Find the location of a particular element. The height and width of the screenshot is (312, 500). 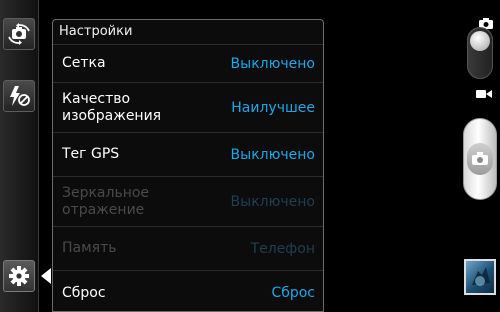

left-toolbar is located at coordinates (19, 156).